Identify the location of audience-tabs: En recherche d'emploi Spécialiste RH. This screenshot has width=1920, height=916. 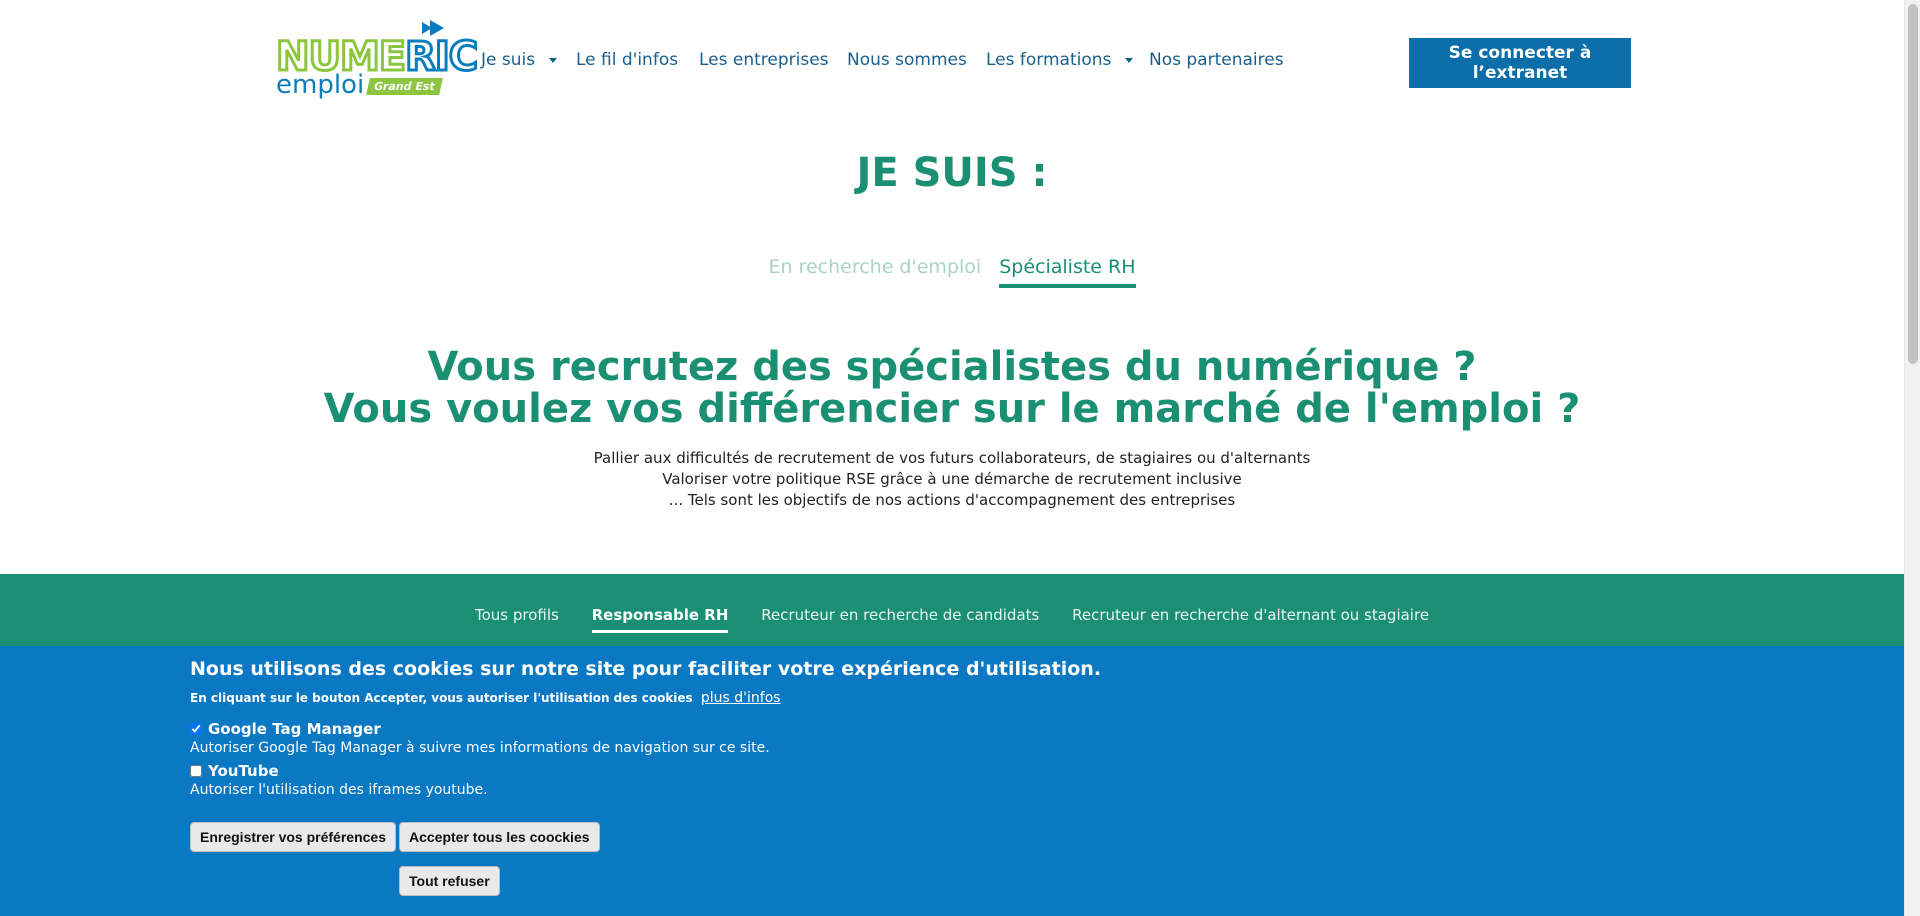
(952, 272).